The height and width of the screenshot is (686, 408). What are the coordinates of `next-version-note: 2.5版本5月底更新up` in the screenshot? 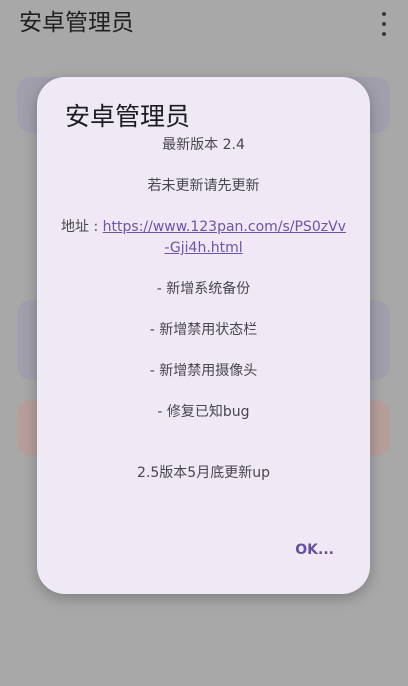 It's located at (203, 473).